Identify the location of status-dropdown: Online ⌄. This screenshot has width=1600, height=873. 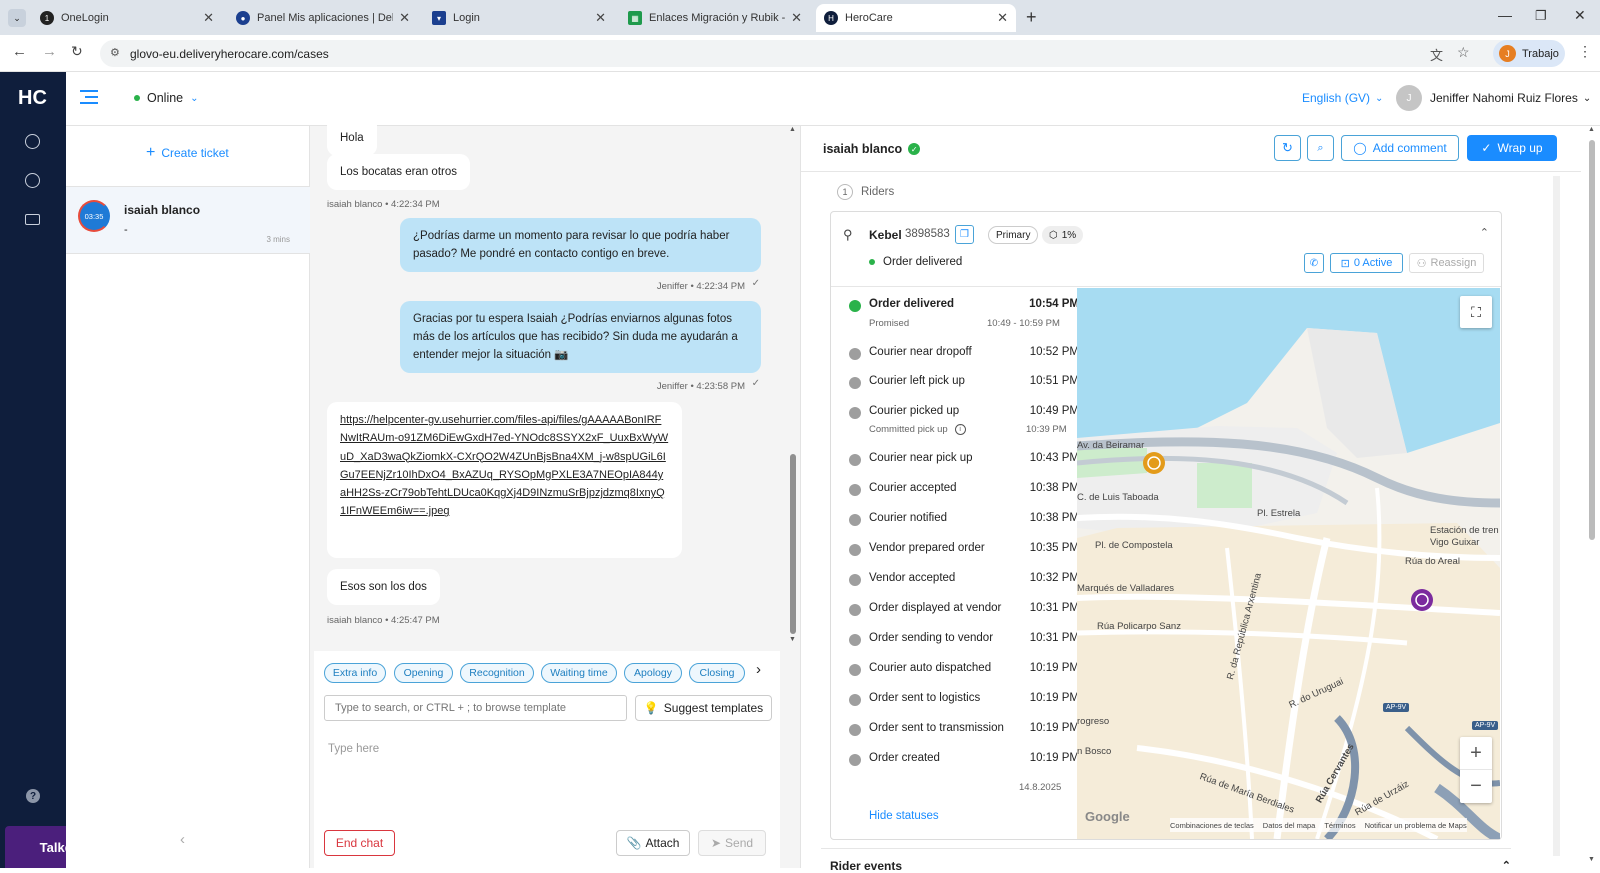
(166, 98).